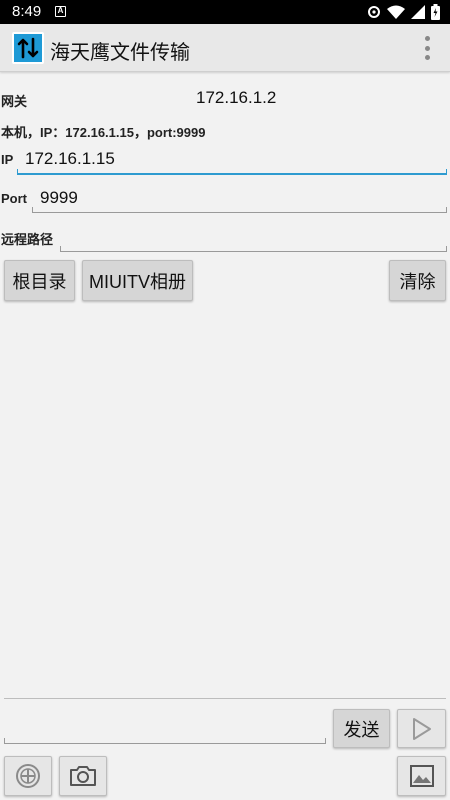 This screenshot has height=800, width=450. What do you see at coordinates (239, 210) in the screenshot?
I see `port-input` at bounding box center [239, 210].